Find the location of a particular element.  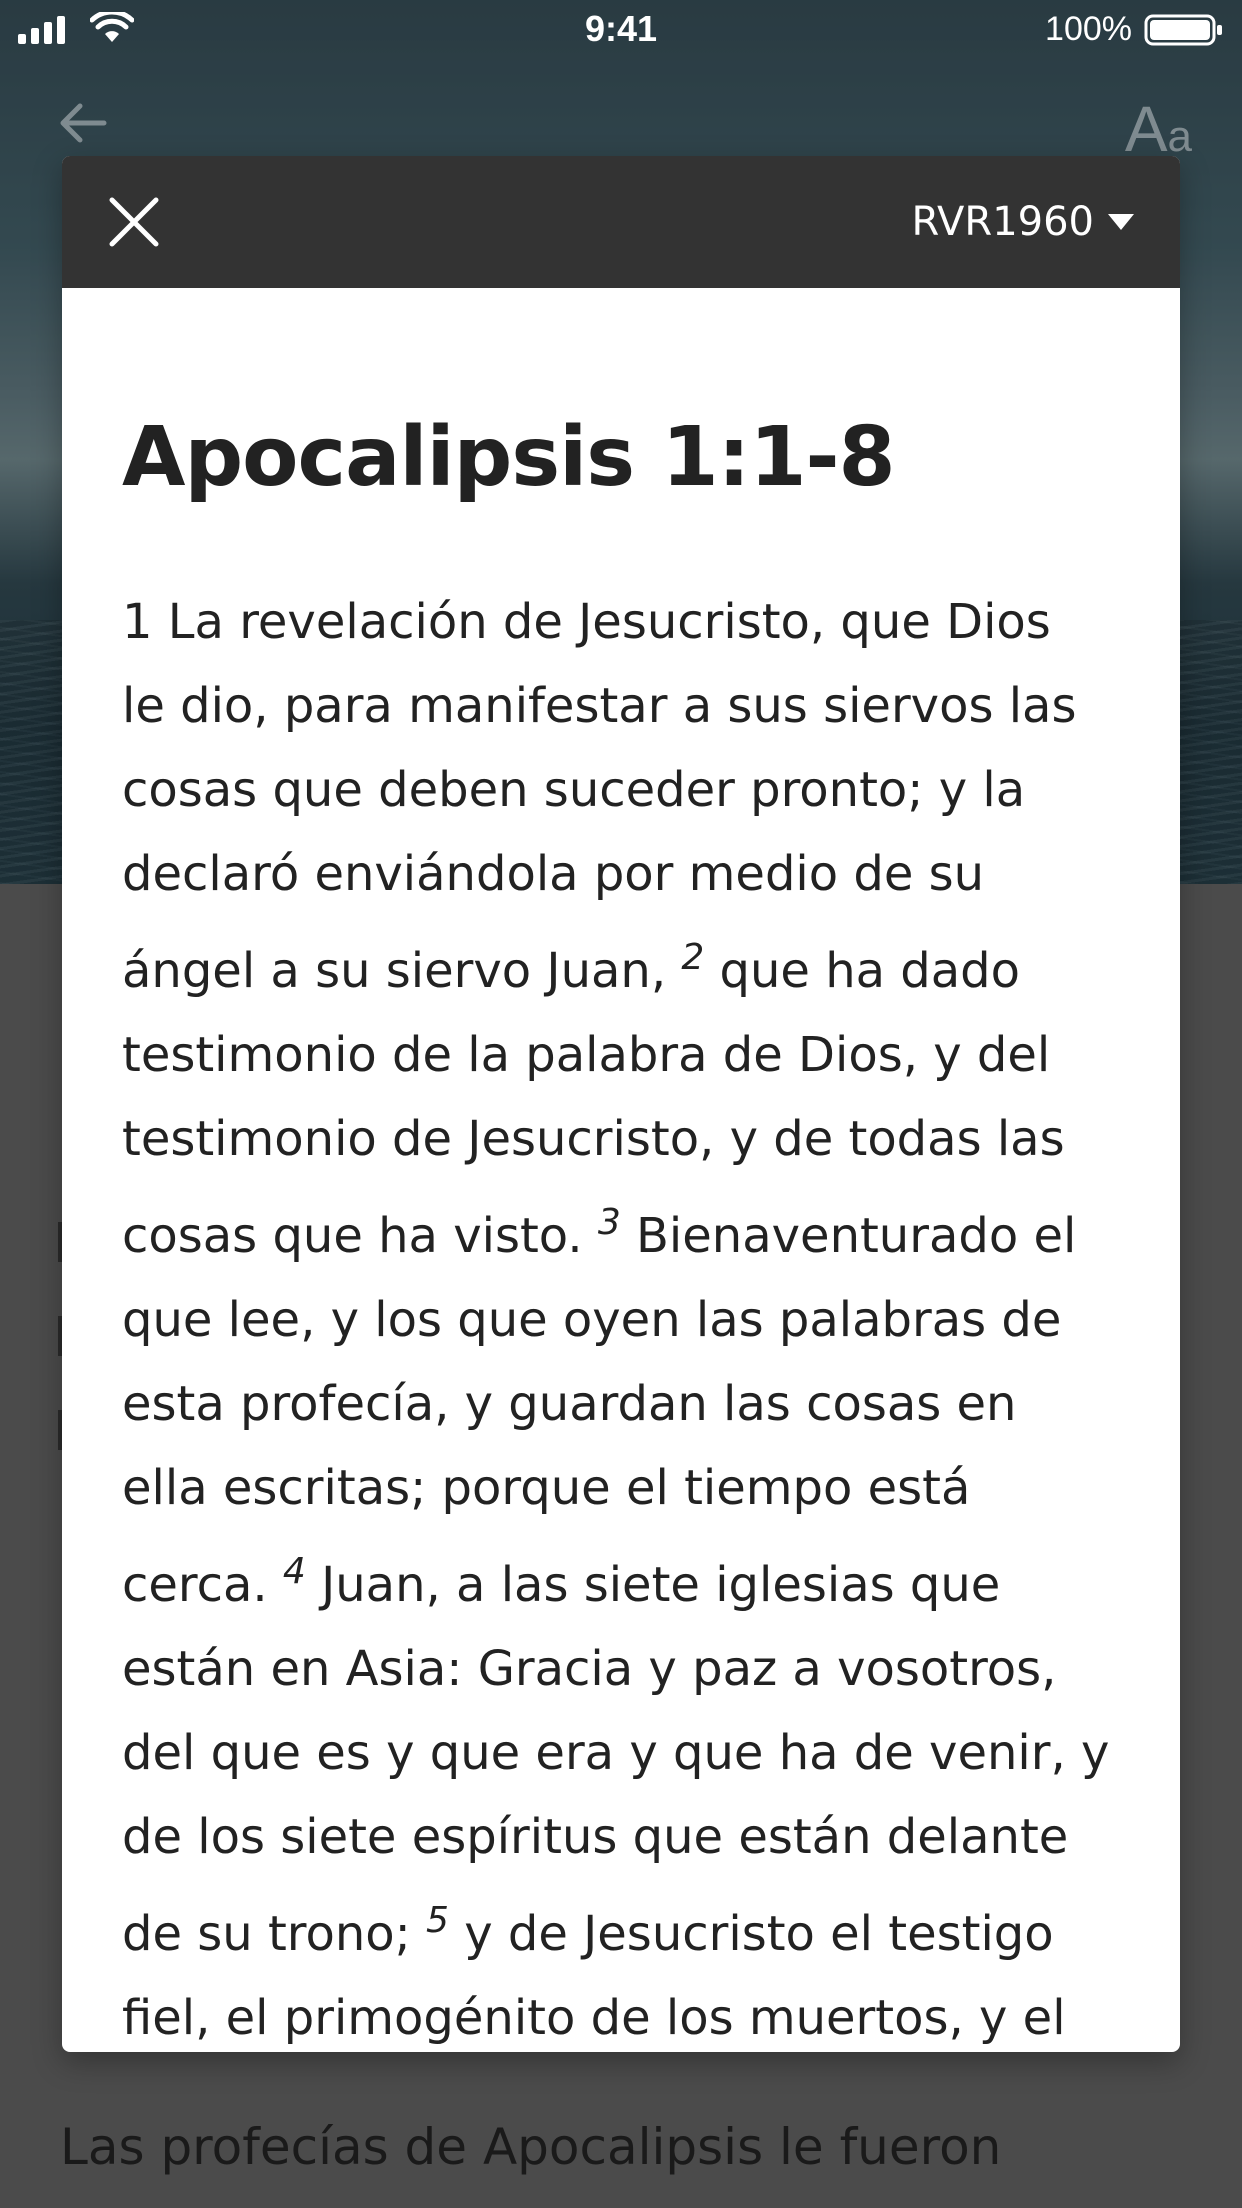

passage-line: cosas que ha visto. 3 Bienaventurado el is located at coordinates (627, 1229).